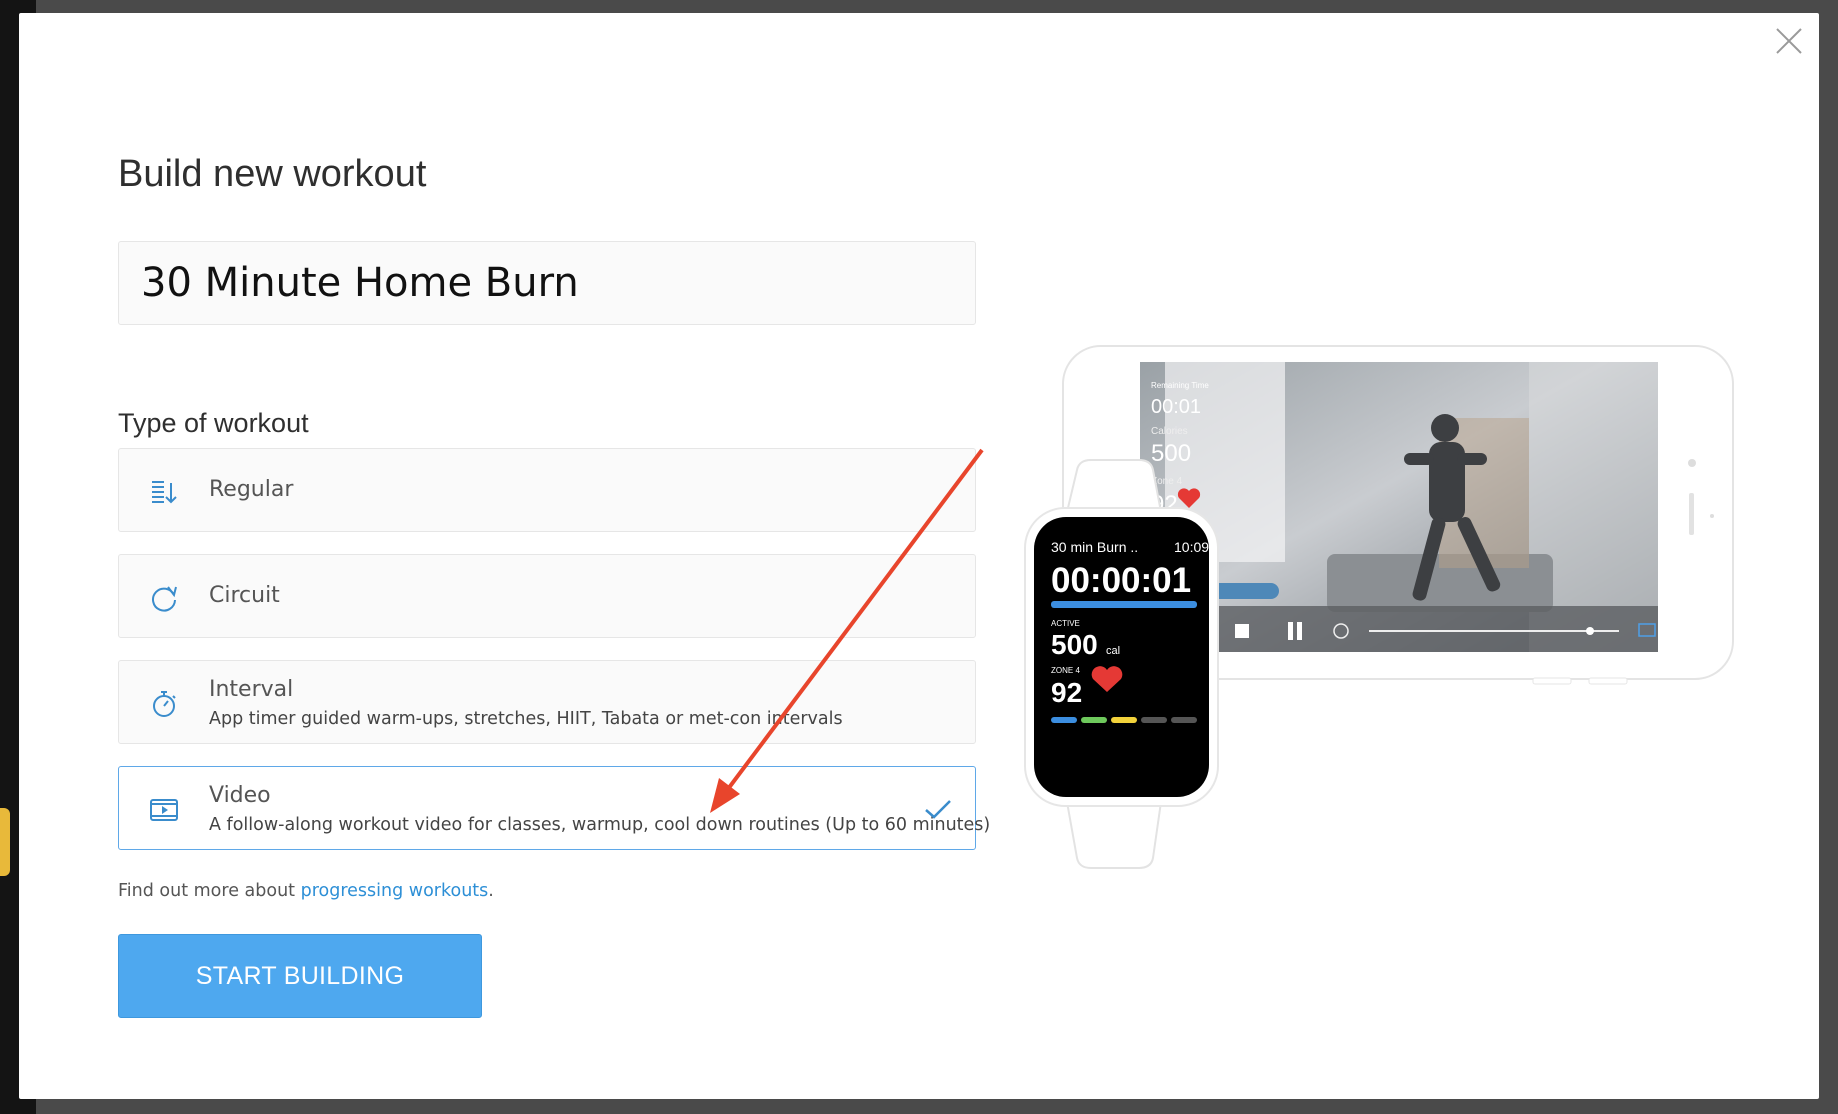 The image size is (1838, 1114). Describe the element at coordinates (1065, 623) in the screenshot. I see `watch-active-label: ACTIVE` at that location.